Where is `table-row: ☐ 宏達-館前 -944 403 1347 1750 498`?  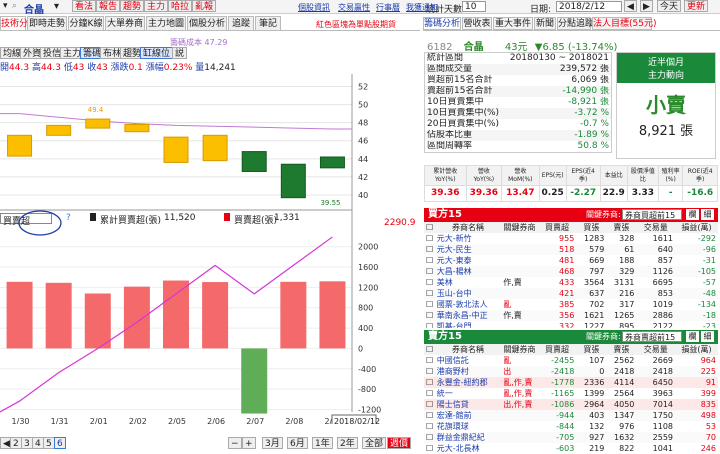
table-row: ☐ 宏達-館前 -944 403 1347 1750 498 is located at coordinates (571, 415).